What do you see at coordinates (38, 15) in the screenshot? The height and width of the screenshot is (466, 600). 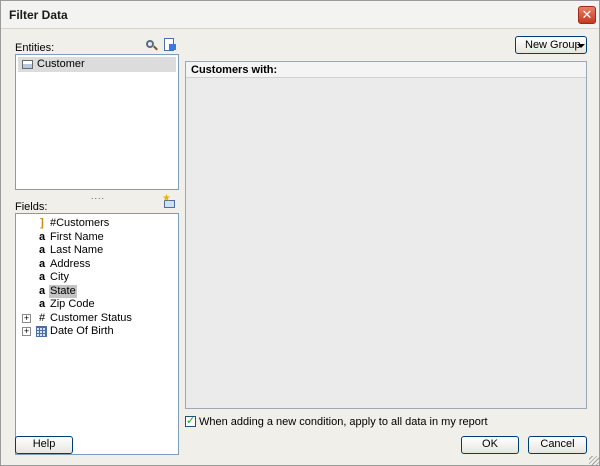 I see `dialog-title: Filter Data` at bounding box center [38, 15].